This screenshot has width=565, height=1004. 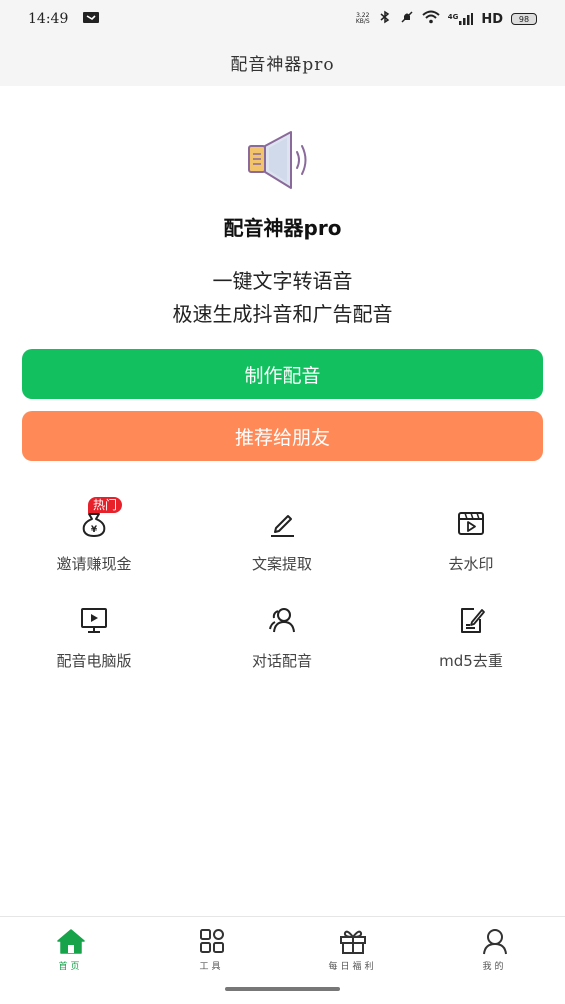 What do you see at coordinates (211, 967) in the screenshot?
I see `tab-label-tools: 工具` at bounding box center [211, 967].